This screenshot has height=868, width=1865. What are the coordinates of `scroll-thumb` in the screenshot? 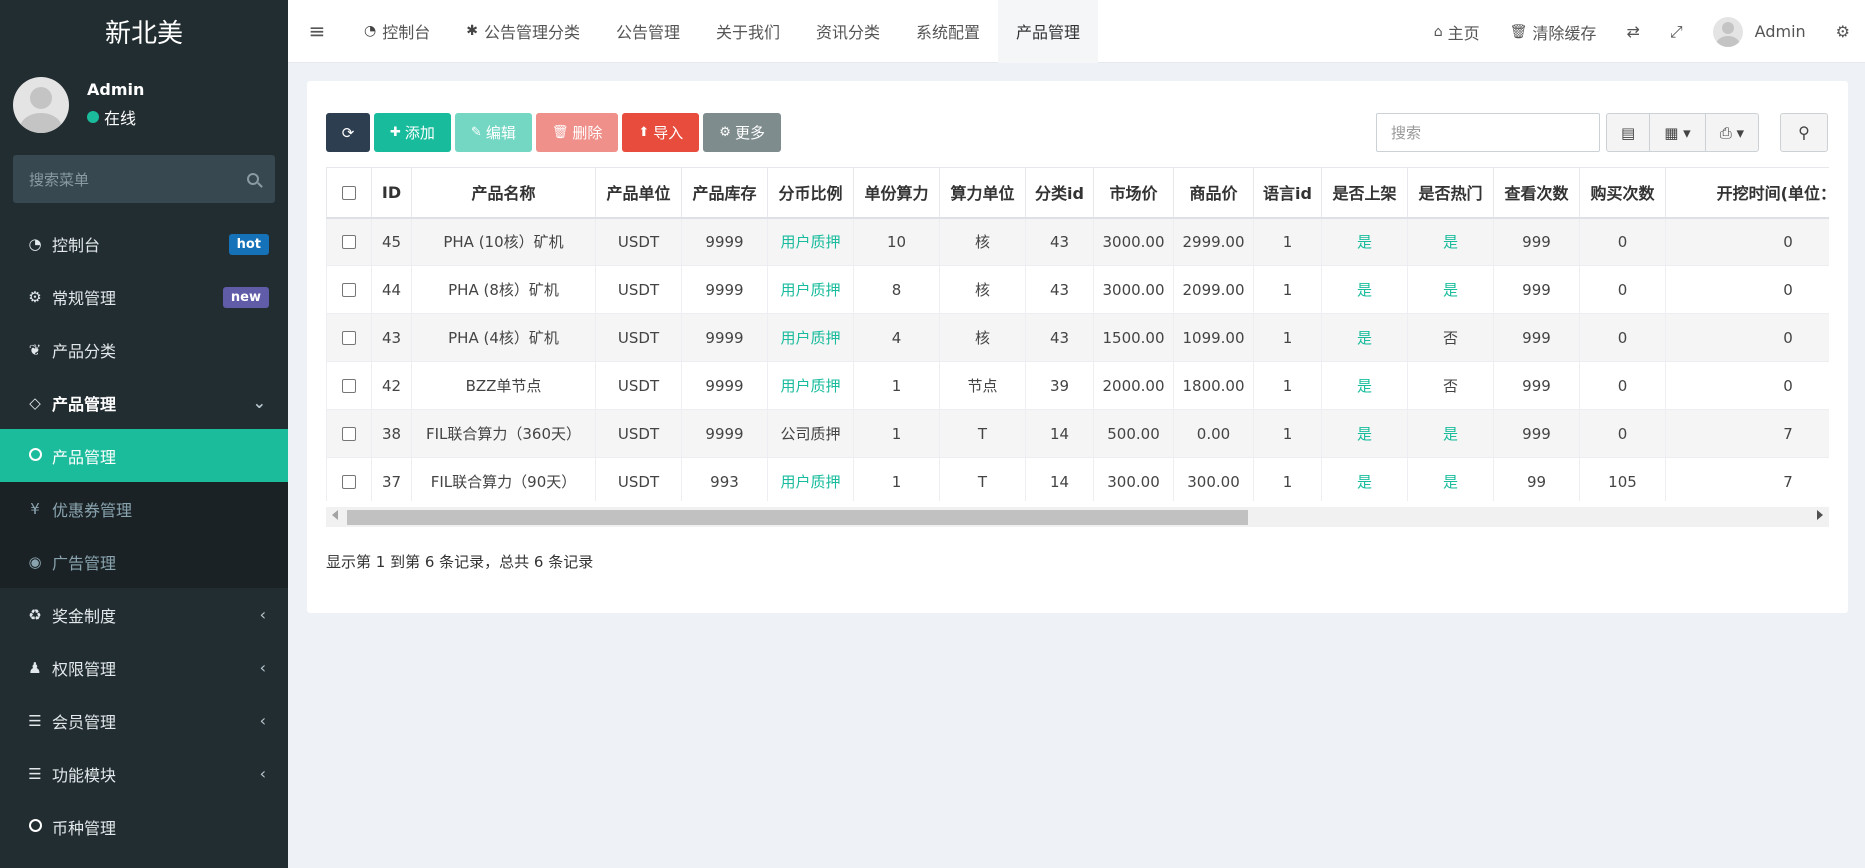 It's located at (797, 517).